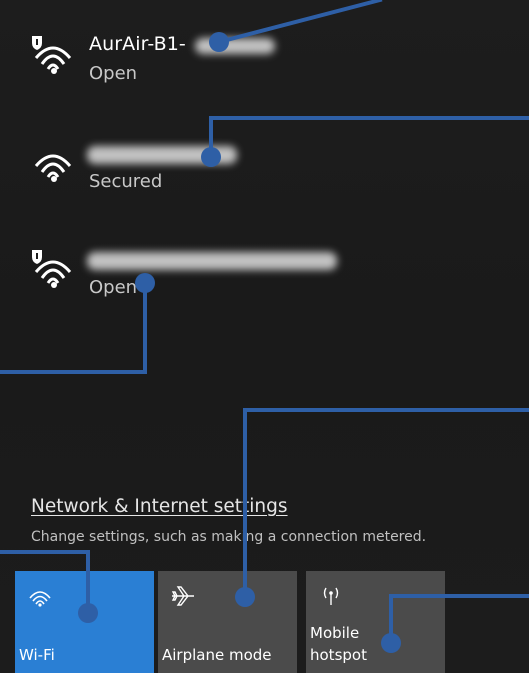 The height and width of the screenshot is (673, 529). I want to click on network-status: Secured, so click(126, 181).